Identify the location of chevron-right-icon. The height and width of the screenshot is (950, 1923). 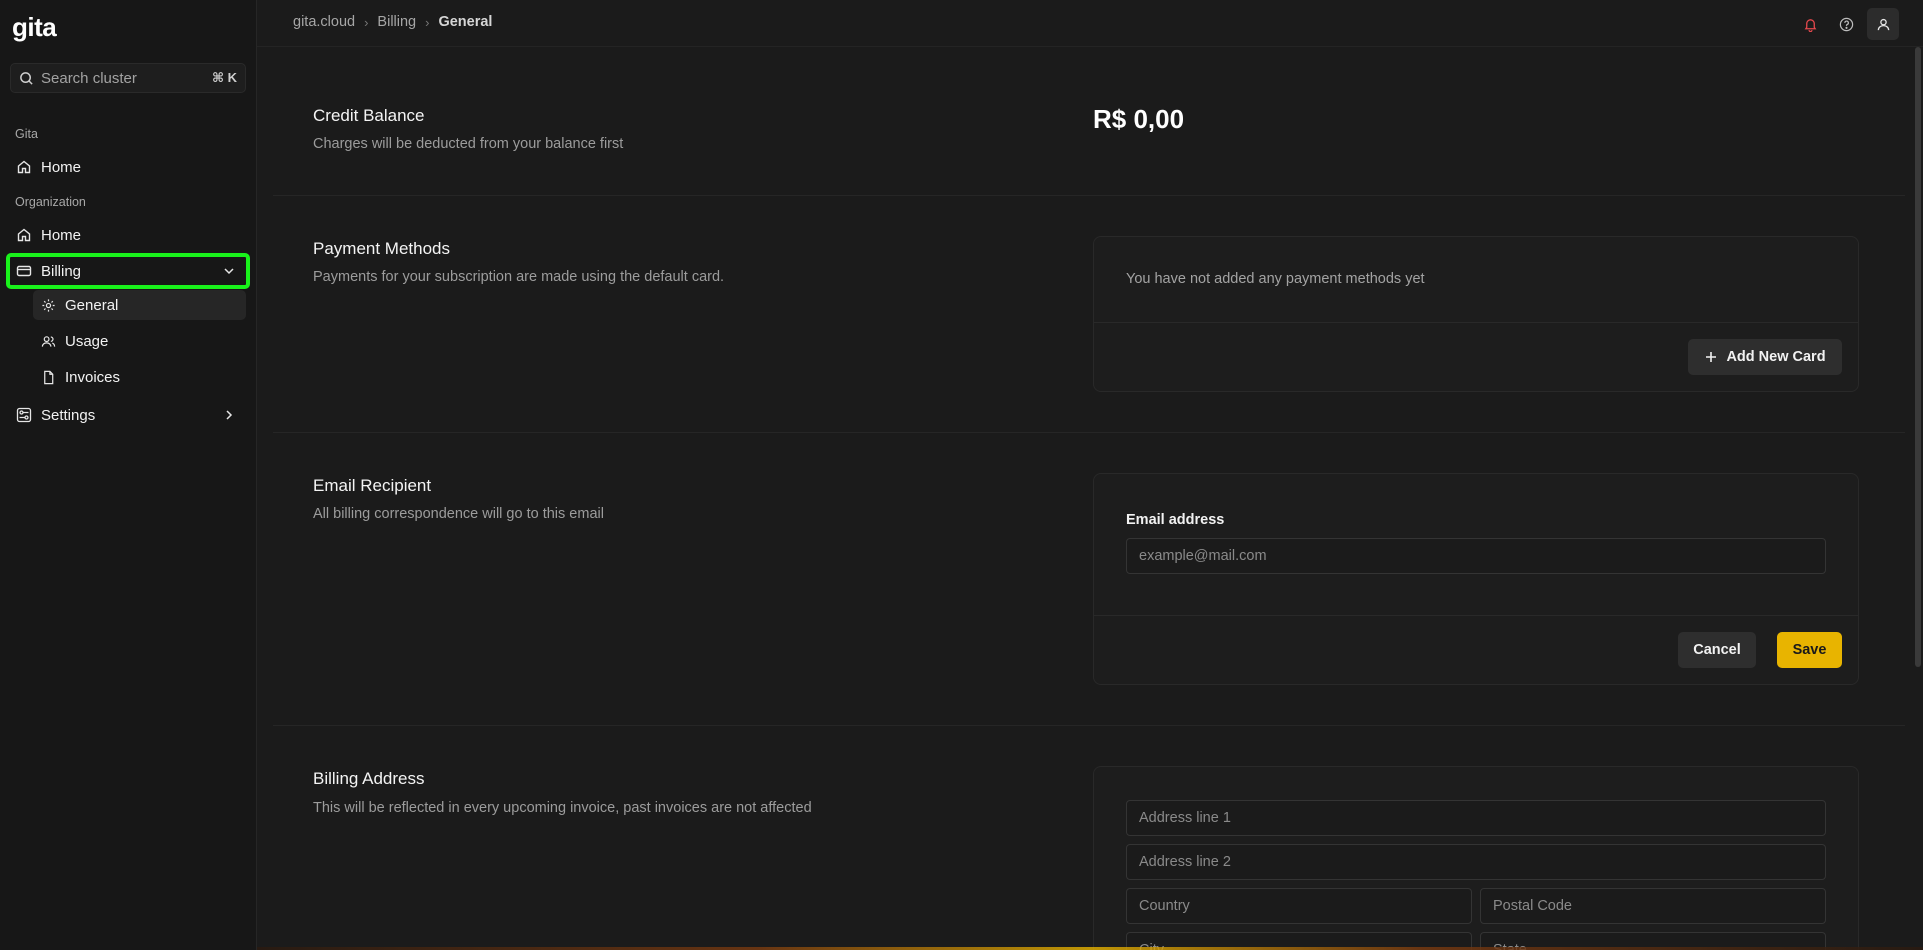
(229, 415).